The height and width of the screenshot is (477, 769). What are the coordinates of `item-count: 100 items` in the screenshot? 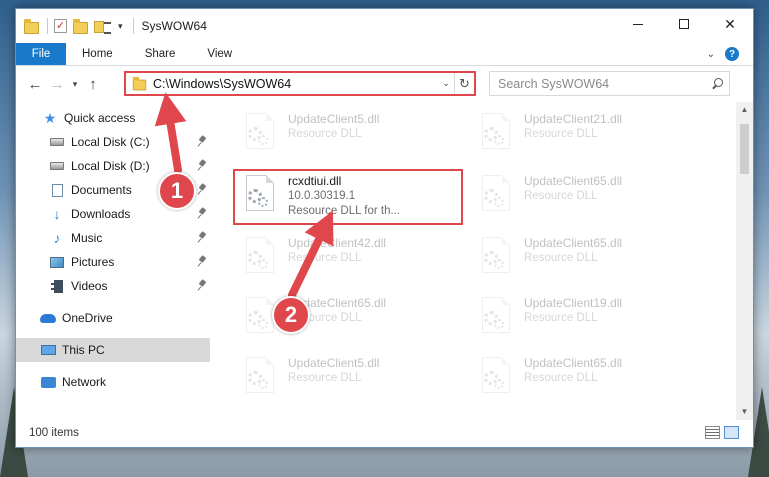 It's located at (54, 433).